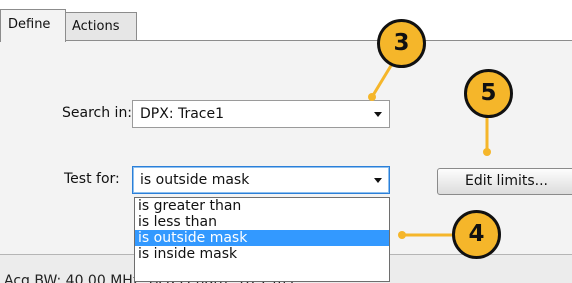 The width and height of the screenshot is (572, 283). Describe the element at coordinates (92, 179) in the screenshot. I see `test-for-label: Test for:` at that location.